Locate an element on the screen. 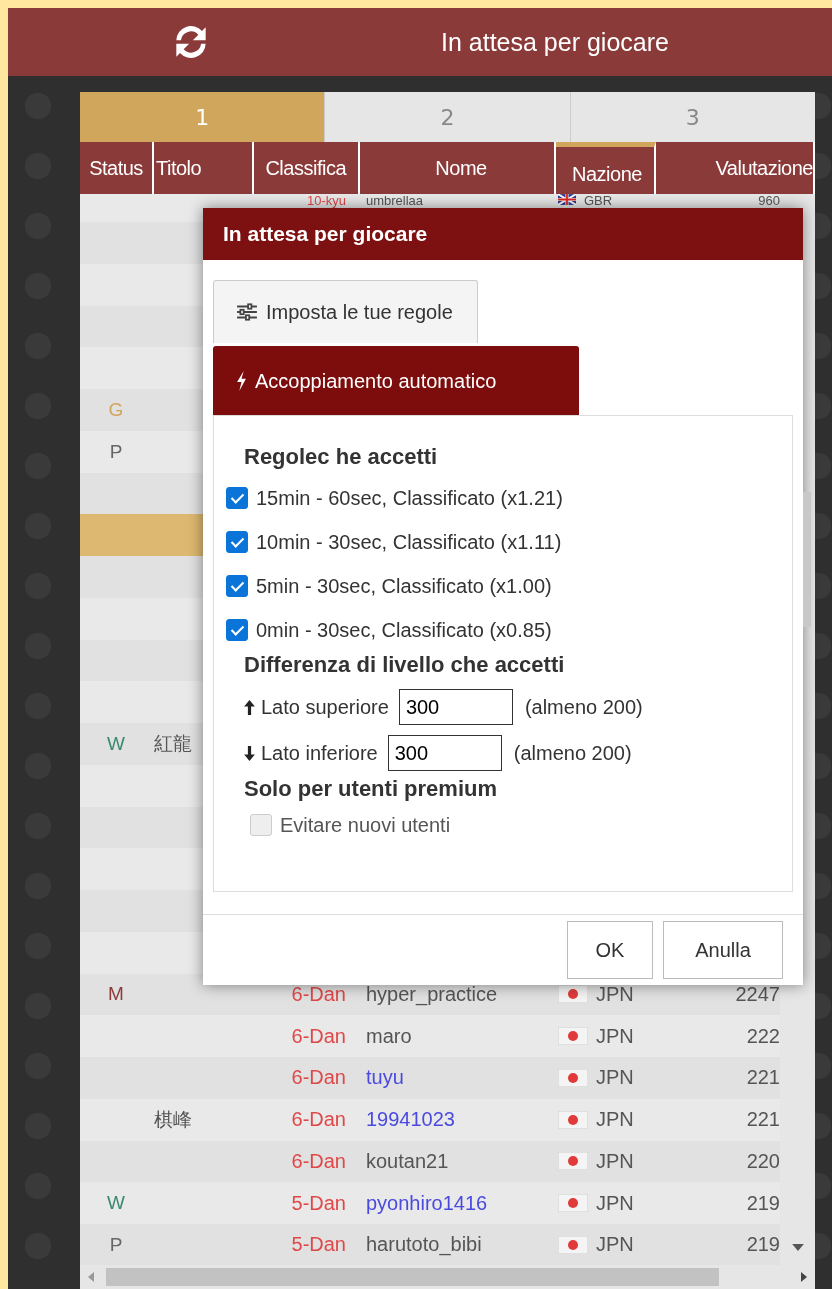  section-heading: Solo per utenti premium is located at coordinates (371, 789).